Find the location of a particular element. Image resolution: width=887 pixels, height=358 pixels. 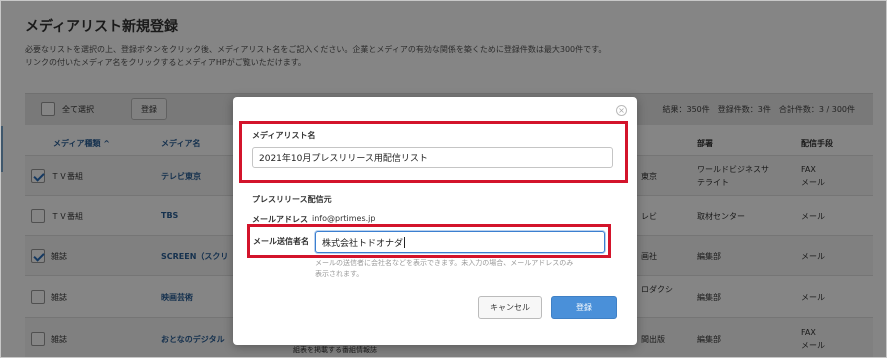

sender-name-label: メール送信者名 is located at coordinates (281, 241).